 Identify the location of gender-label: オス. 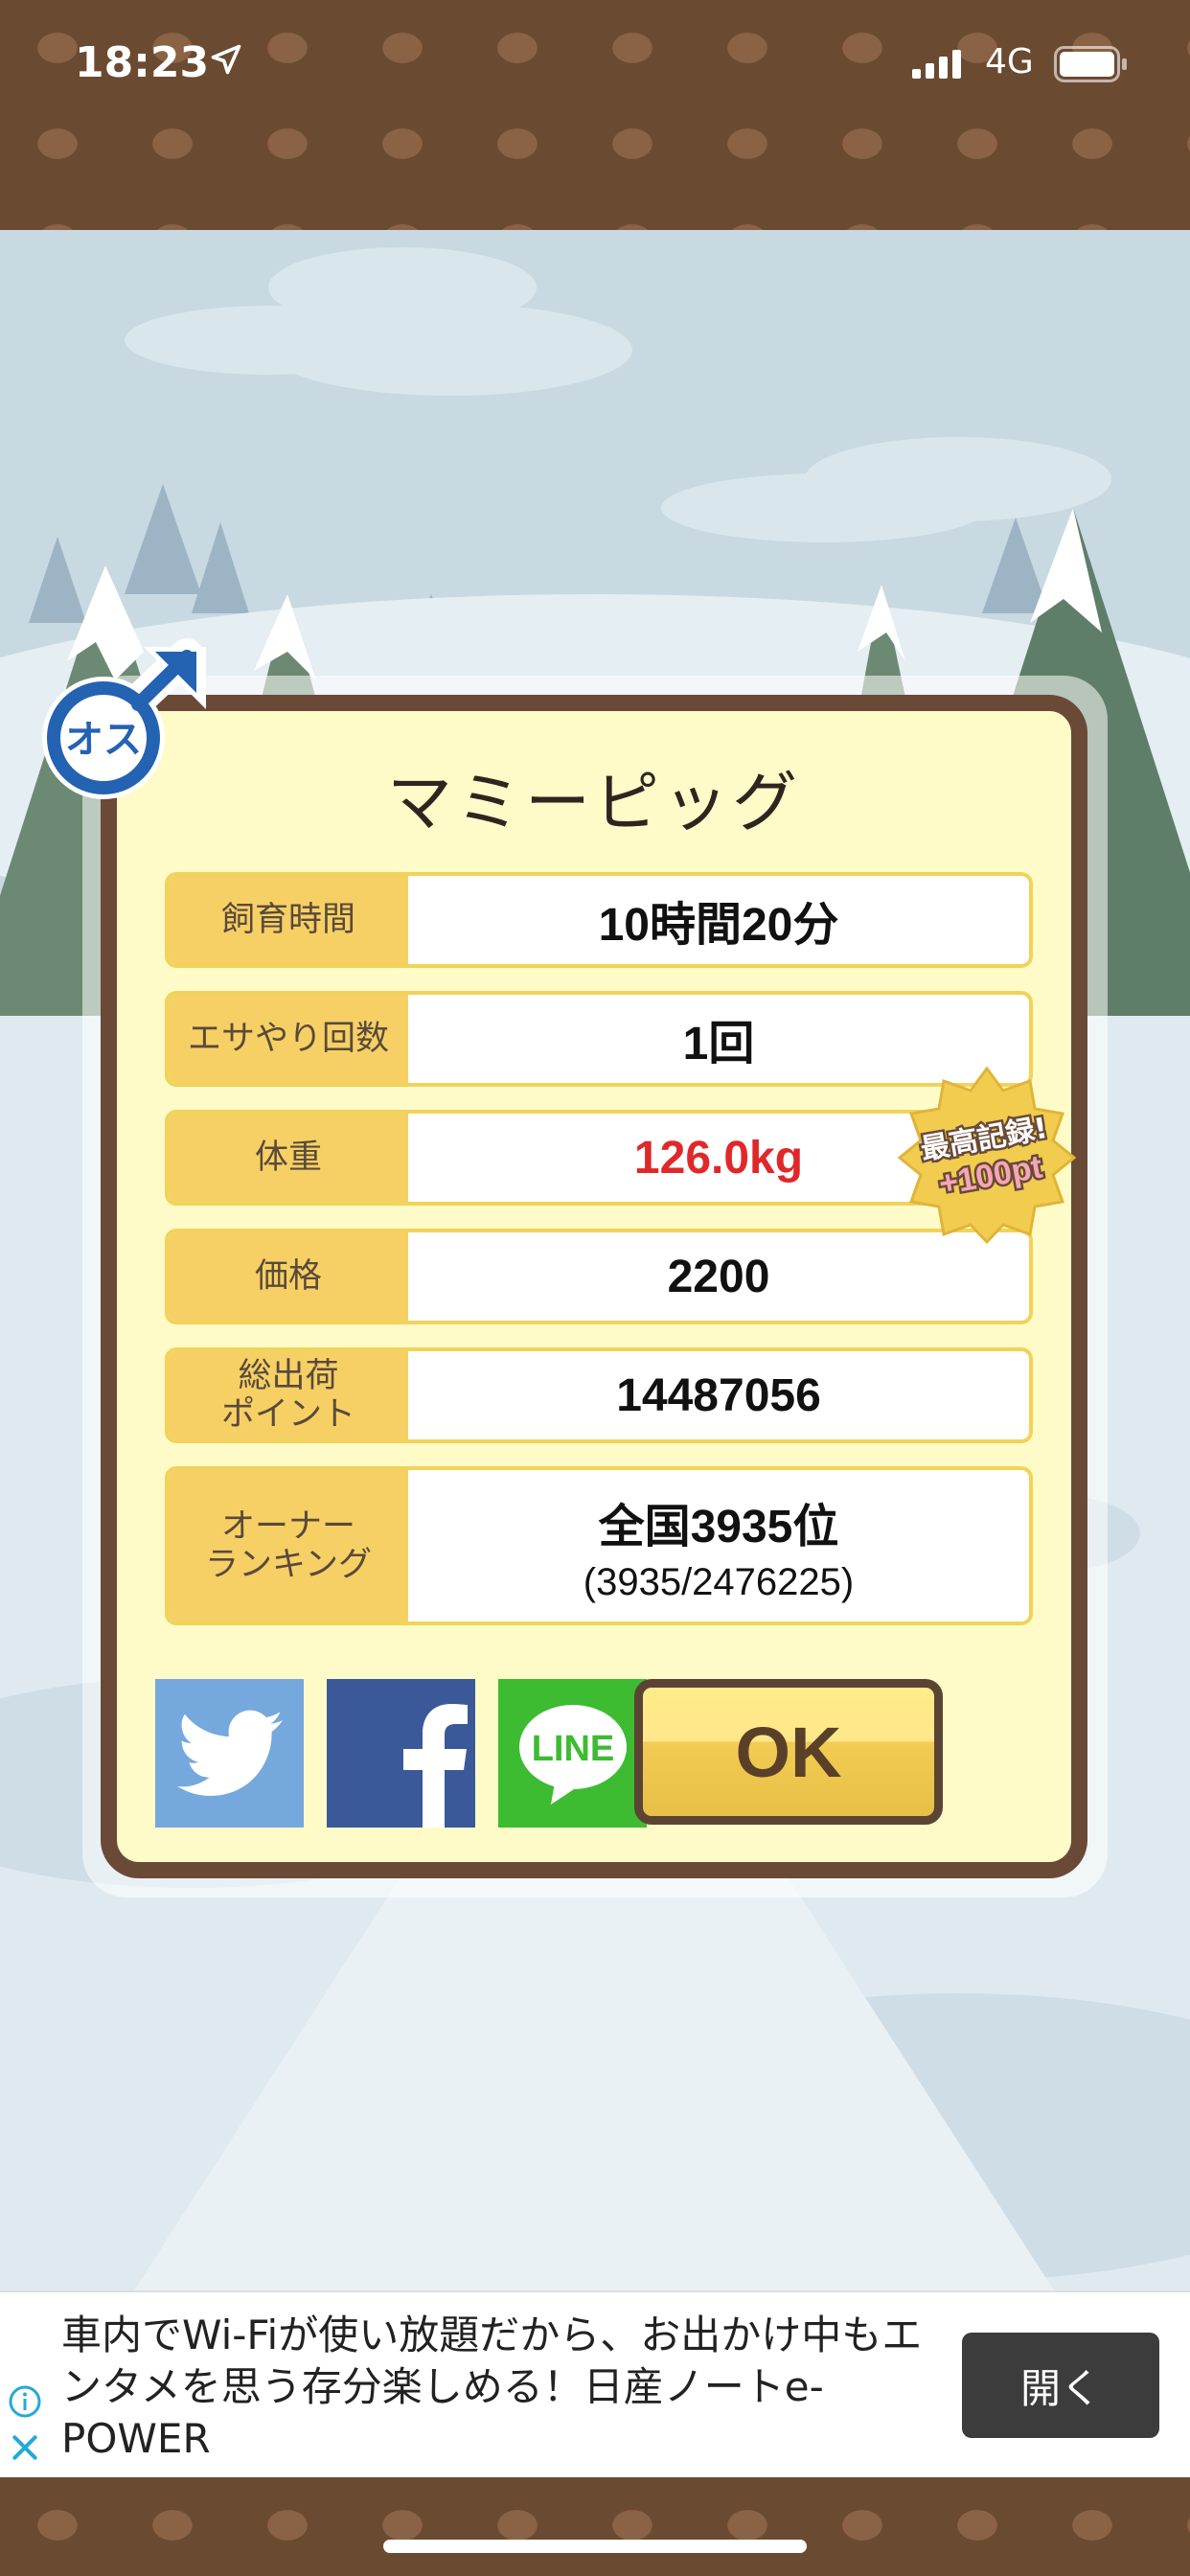
(103, 740).